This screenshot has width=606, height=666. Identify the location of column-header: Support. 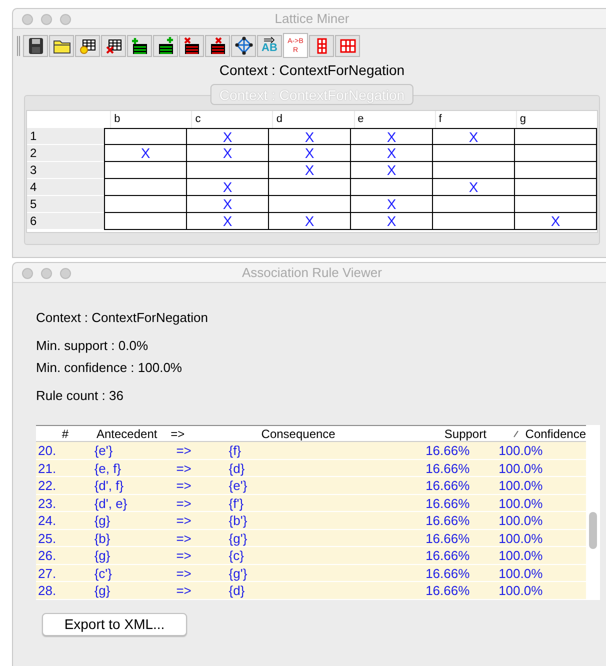
(465, 434).